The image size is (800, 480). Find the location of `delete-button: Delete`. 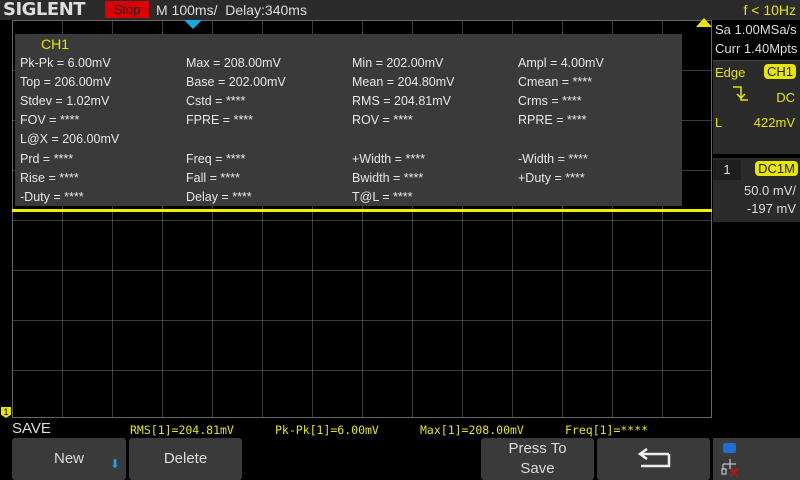

delete-button: Delete is located at coordinates (185, 459).